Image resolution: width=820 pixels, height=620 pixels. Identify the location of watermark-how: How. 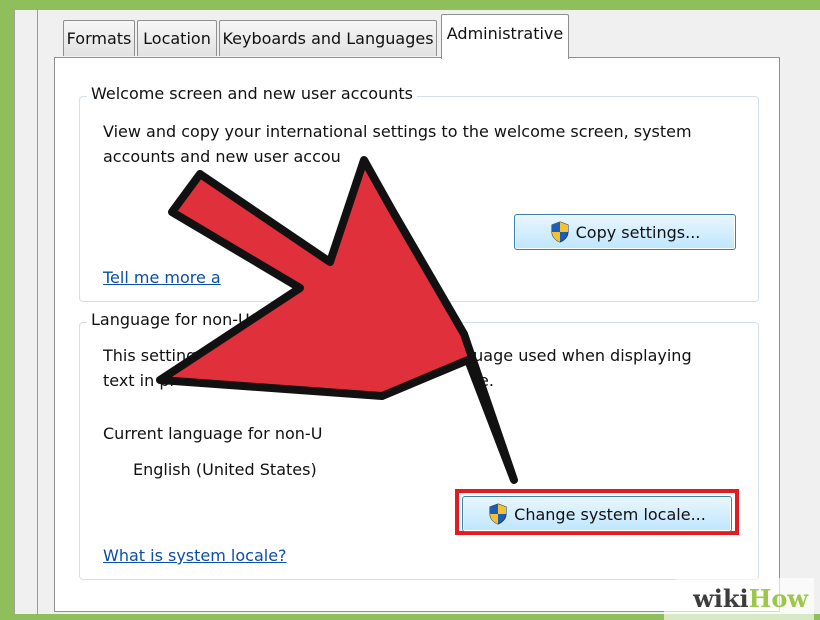
(778, 598).